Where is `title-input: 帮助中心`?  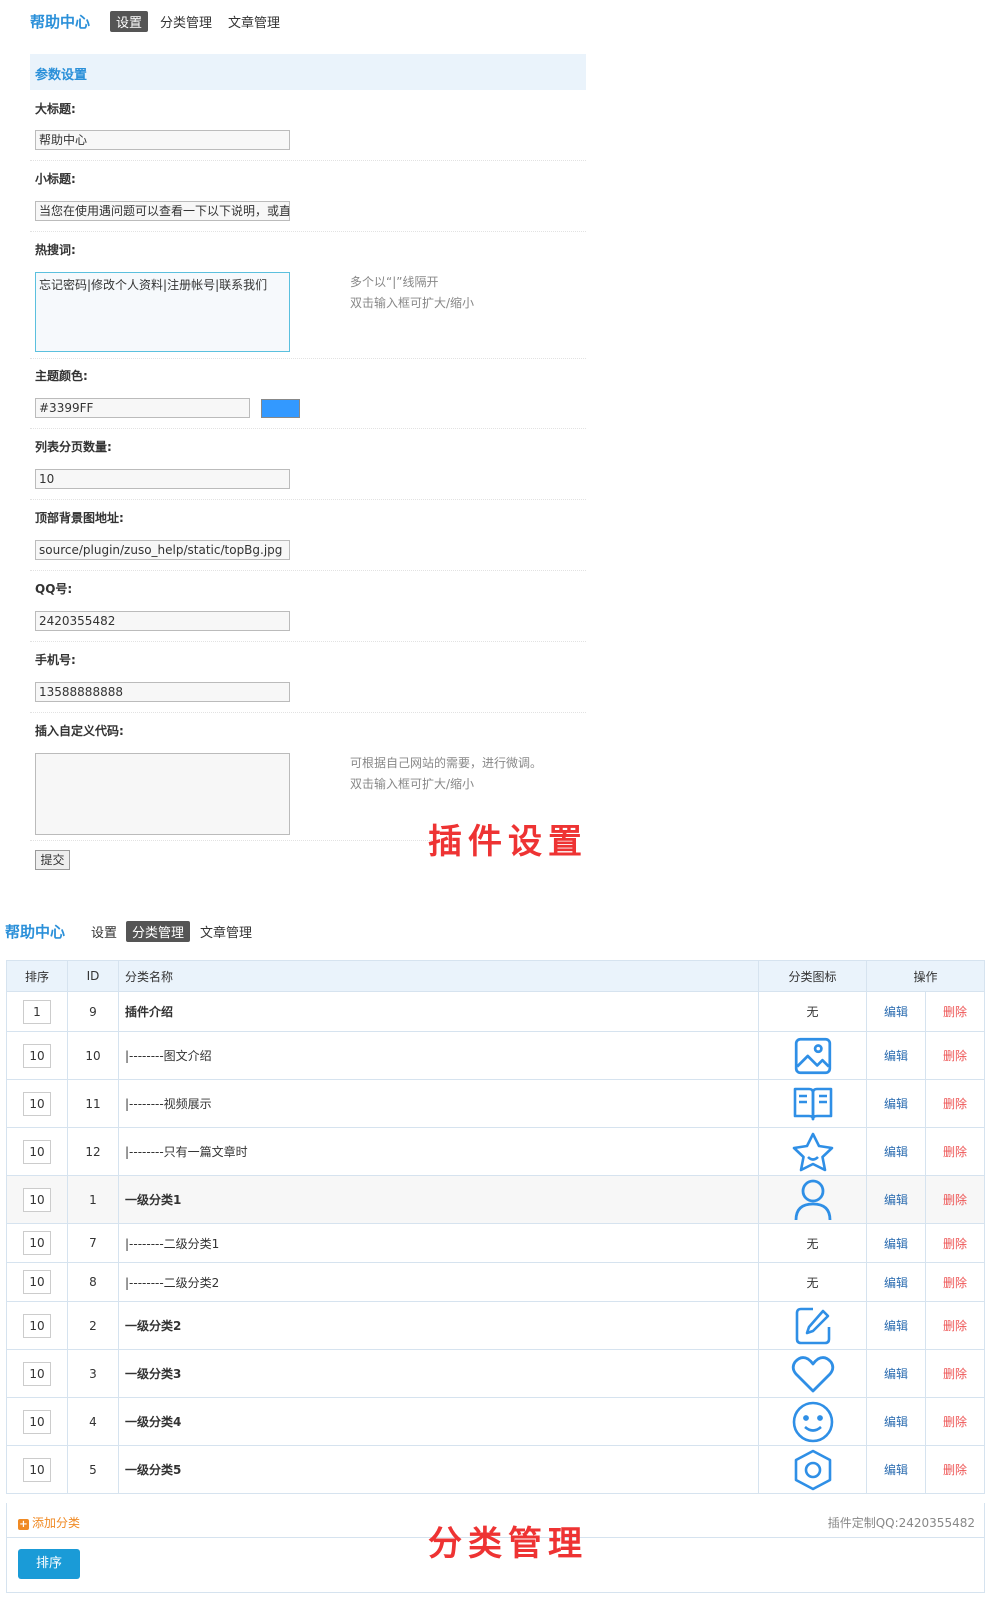 title-input: 帮助中心 is located at coordinates (162, 140).